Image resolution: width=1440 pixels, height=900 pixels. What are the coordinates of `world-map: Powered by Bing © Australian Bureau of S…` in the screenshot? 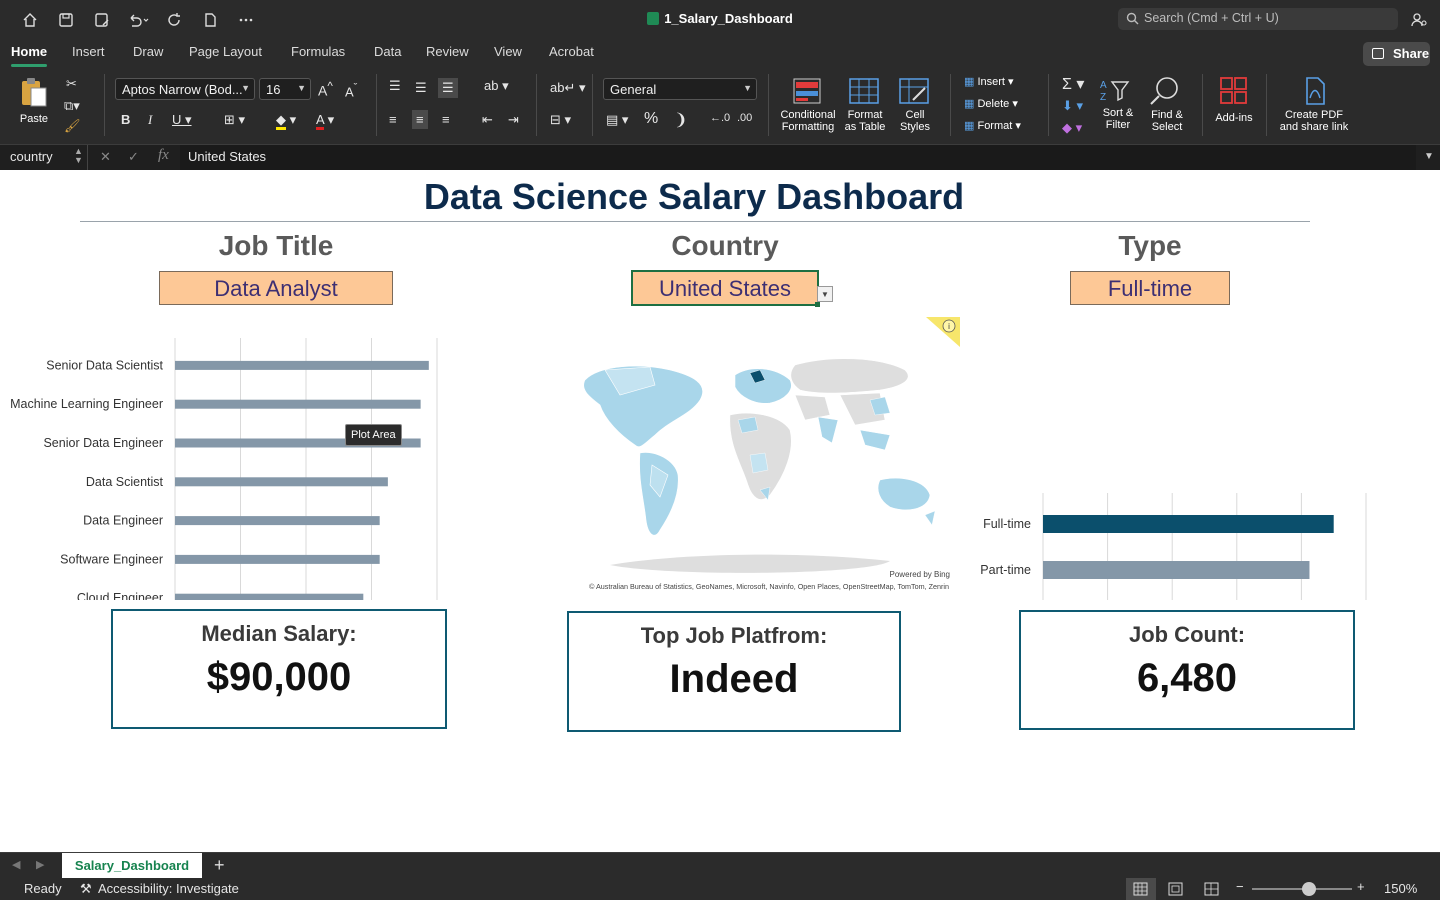 It's located at (760, 460).